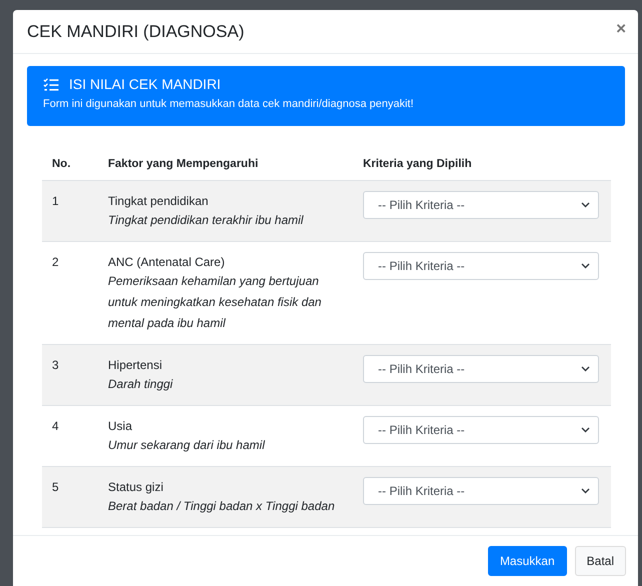 The height and width of the screenshot is (586, 642). Describe the element at coordinates (215, 302) in the screenshot. I see `factor-description: Pemeriksaan kehamilan yang bertujuan untuk meningkatkan kesehatan fisik dan mental pada ibu hamil` at that location.